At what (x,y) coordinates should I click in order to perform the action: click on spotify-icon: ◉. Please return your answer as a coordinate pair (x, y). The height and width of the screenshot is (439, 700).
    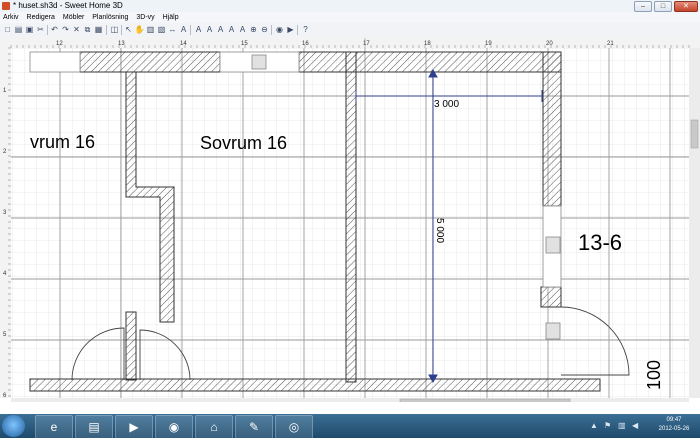
    Looking at the image, I should click on (174, 427).